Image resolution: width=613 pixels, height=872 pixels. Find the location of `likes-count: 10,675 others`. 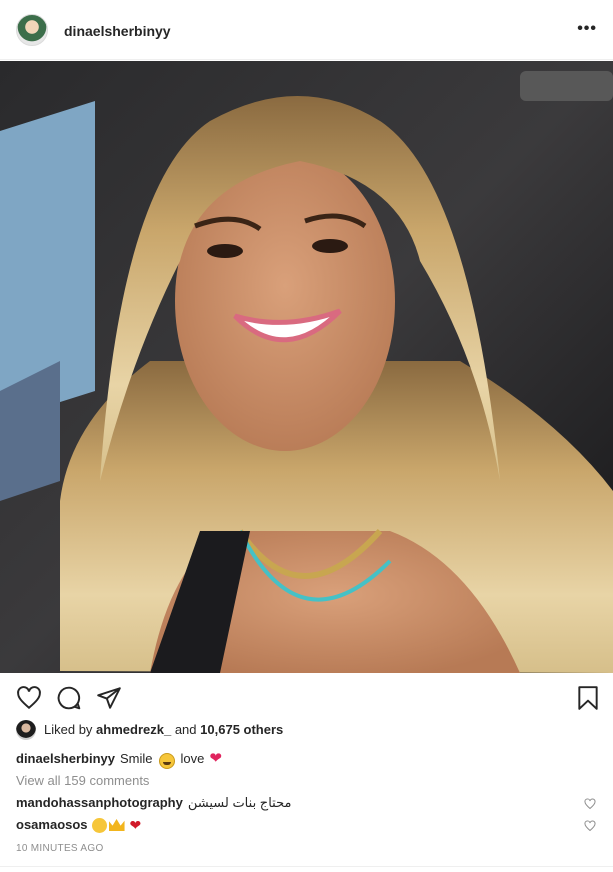

likes-count: 10,675 others is located at coordinates (241, 730).